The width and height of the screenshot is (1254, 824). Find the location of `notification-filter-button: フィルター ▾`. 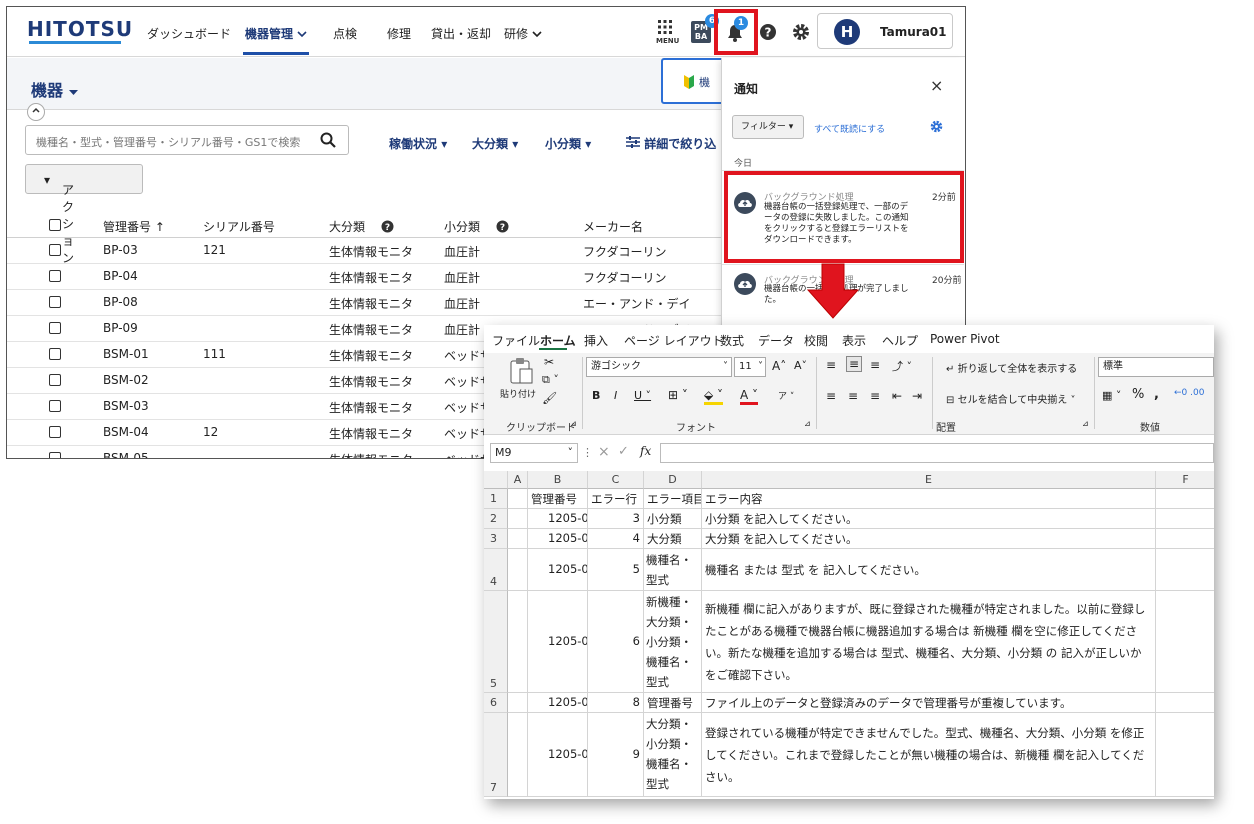

notification-filter-button: フィルター ▾ is located at coordinates (768, 127).